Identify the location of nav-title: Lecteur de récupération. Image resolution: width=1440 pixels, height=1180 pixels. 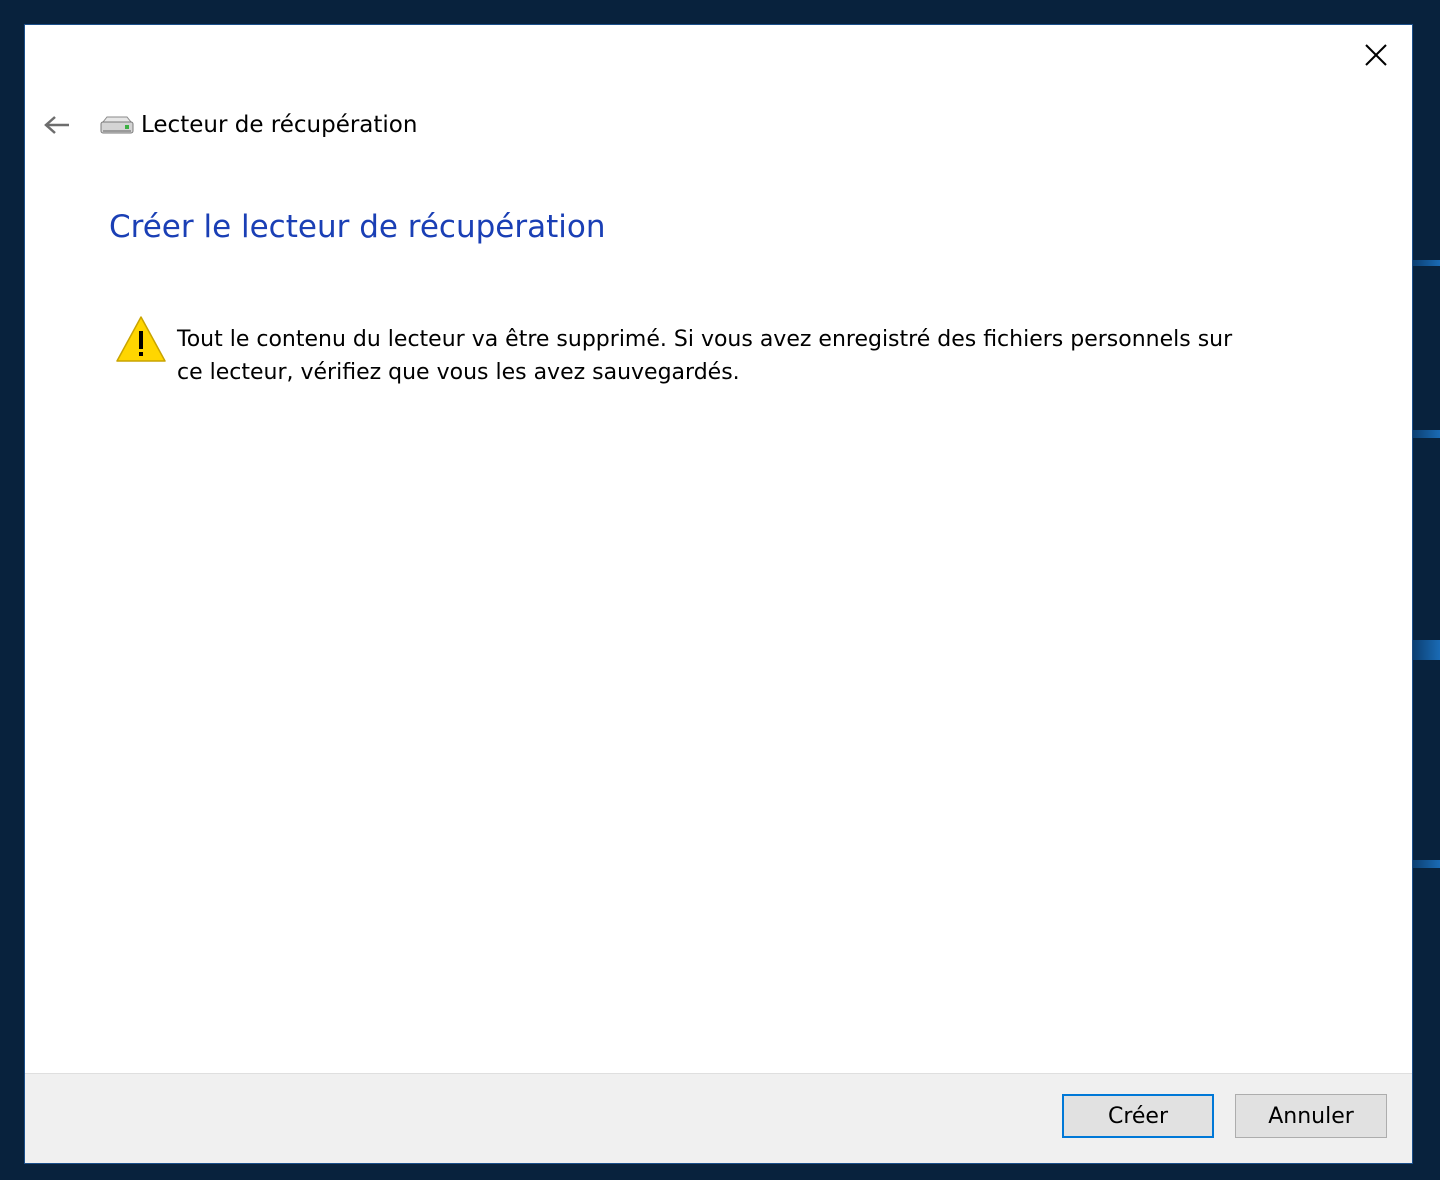
(279, 125).